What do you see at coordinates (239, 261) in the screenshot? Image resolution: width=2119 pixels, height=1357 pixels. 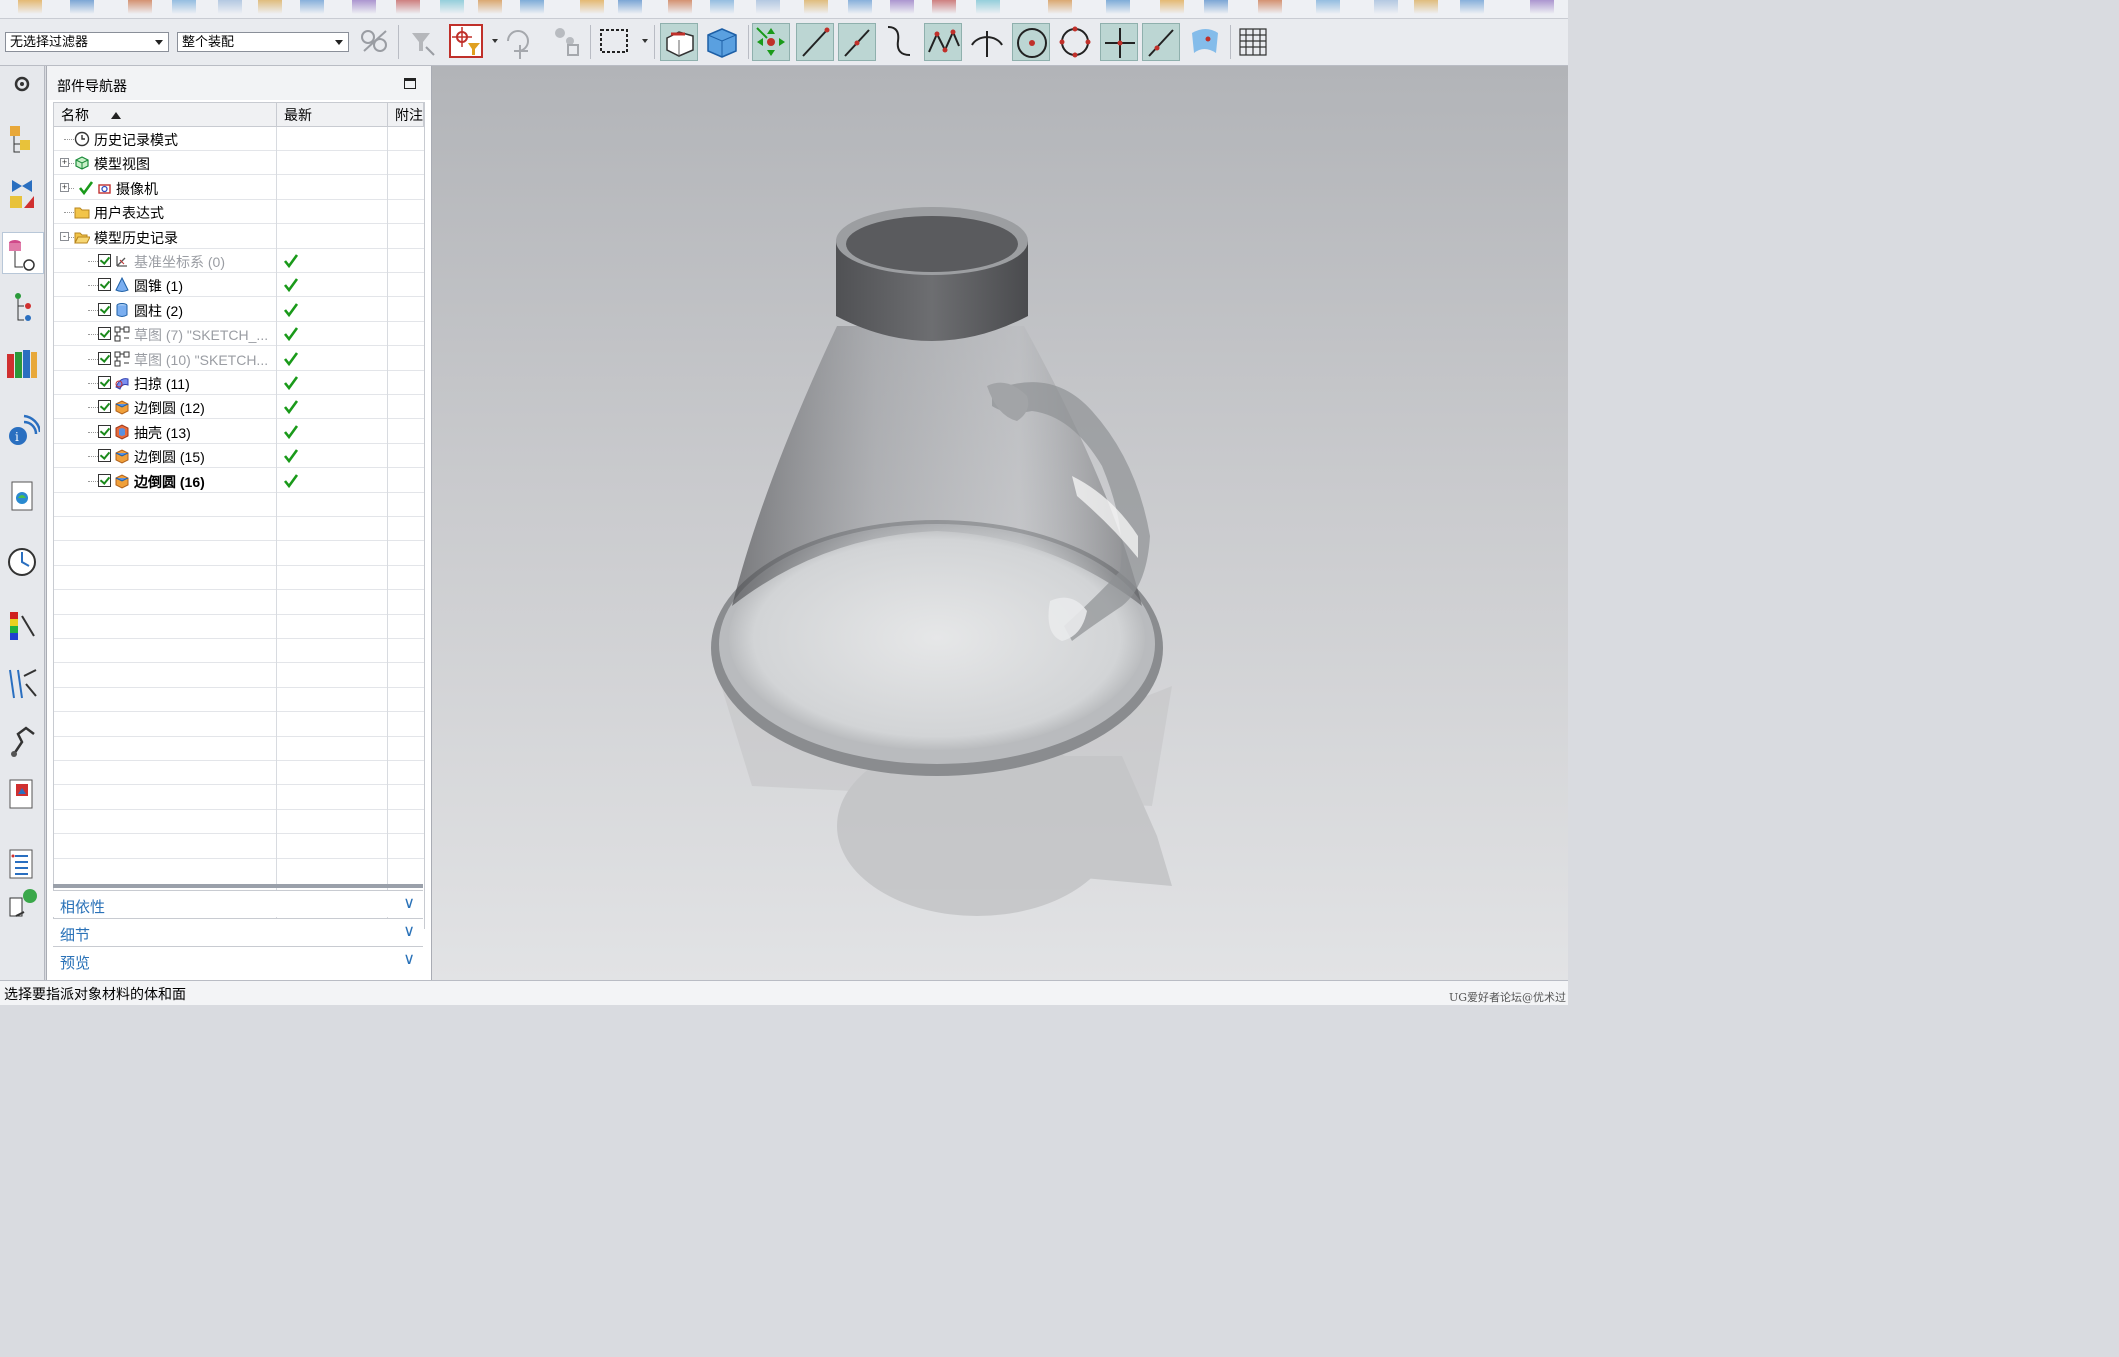 I see `tree-row: 基准坐标系 (0)` at bounding box center [239, 261].